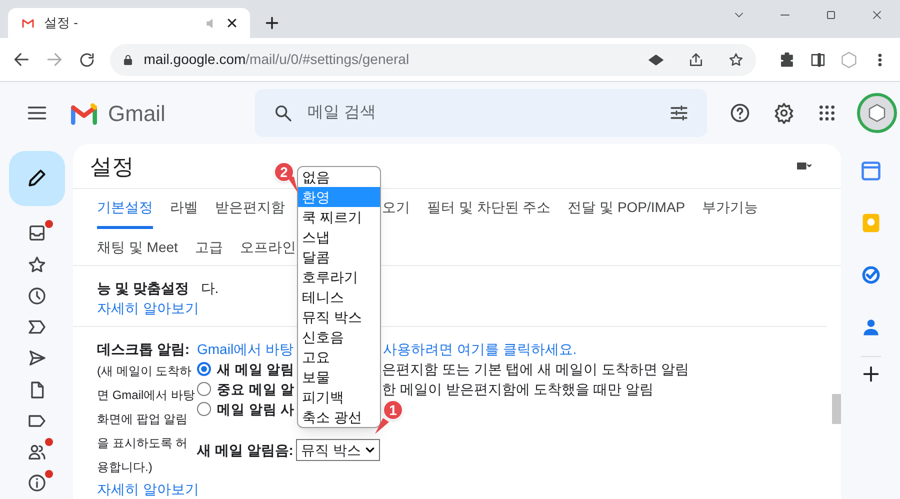  Describe the element at coordinates (370, 450) in the screenshot. I see `chevron-down-icon` at that location.